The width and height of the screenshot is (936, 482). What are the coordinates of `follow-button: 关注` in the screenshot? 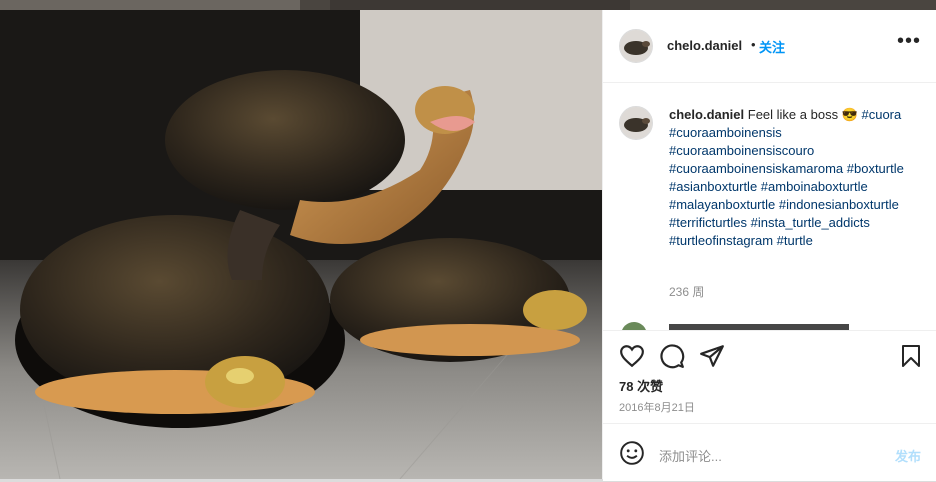 It's located at (772, 46).